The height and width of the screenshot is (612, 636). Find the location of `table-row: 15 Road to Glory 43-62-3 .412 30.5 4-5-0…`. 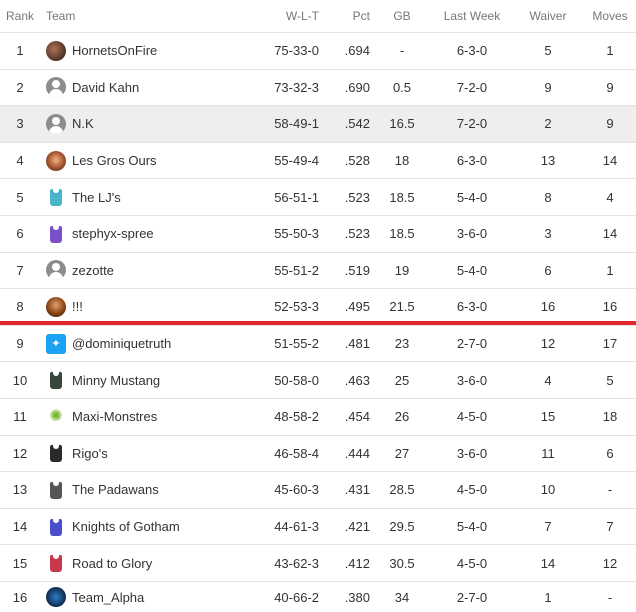

table-row: 15 Road to Glory 43-62-3 .412 30.5 4-5-0… is located at coordinates (318, 562).